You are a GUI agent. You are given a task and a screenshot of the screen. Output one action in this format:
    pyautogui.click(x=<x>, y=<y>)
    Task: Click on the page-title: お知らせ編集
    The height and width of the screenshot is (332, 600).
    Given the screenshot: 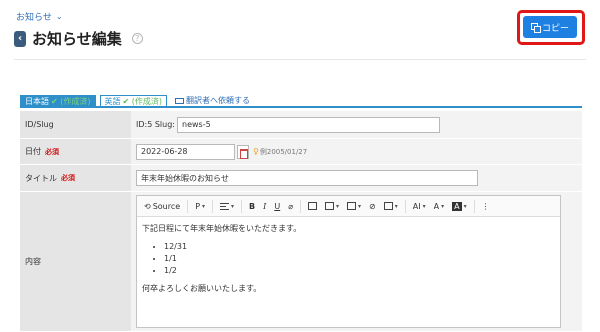 What is the action you would take?
    pyautogui.click(x=77, y=39)
    